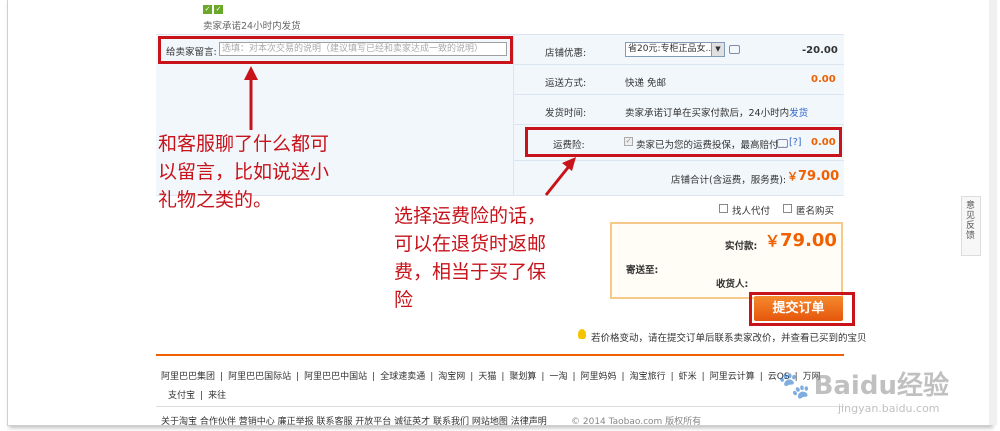 This screenshot has width=1000, height=431. I want to click on feedback-tab: 意见反馈, so click(971, 226).